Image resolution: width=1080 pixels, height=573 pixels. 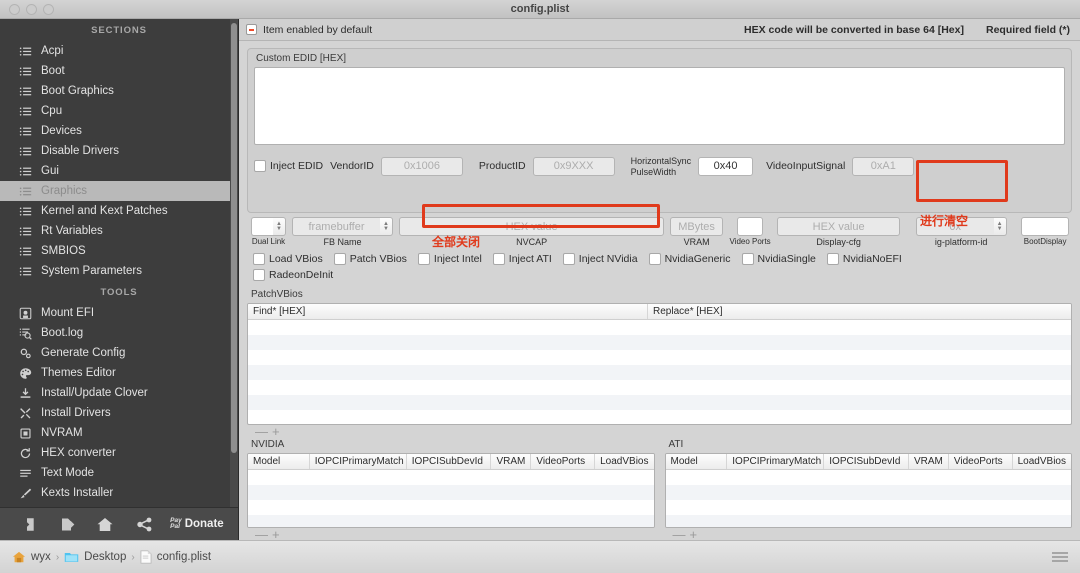 What do you see at coordinates (776, 461) in the screenshot?
I see `column-header-iopciprimarymatch: IOPCIPrimaryMatch` at bounding box center [776, 461].